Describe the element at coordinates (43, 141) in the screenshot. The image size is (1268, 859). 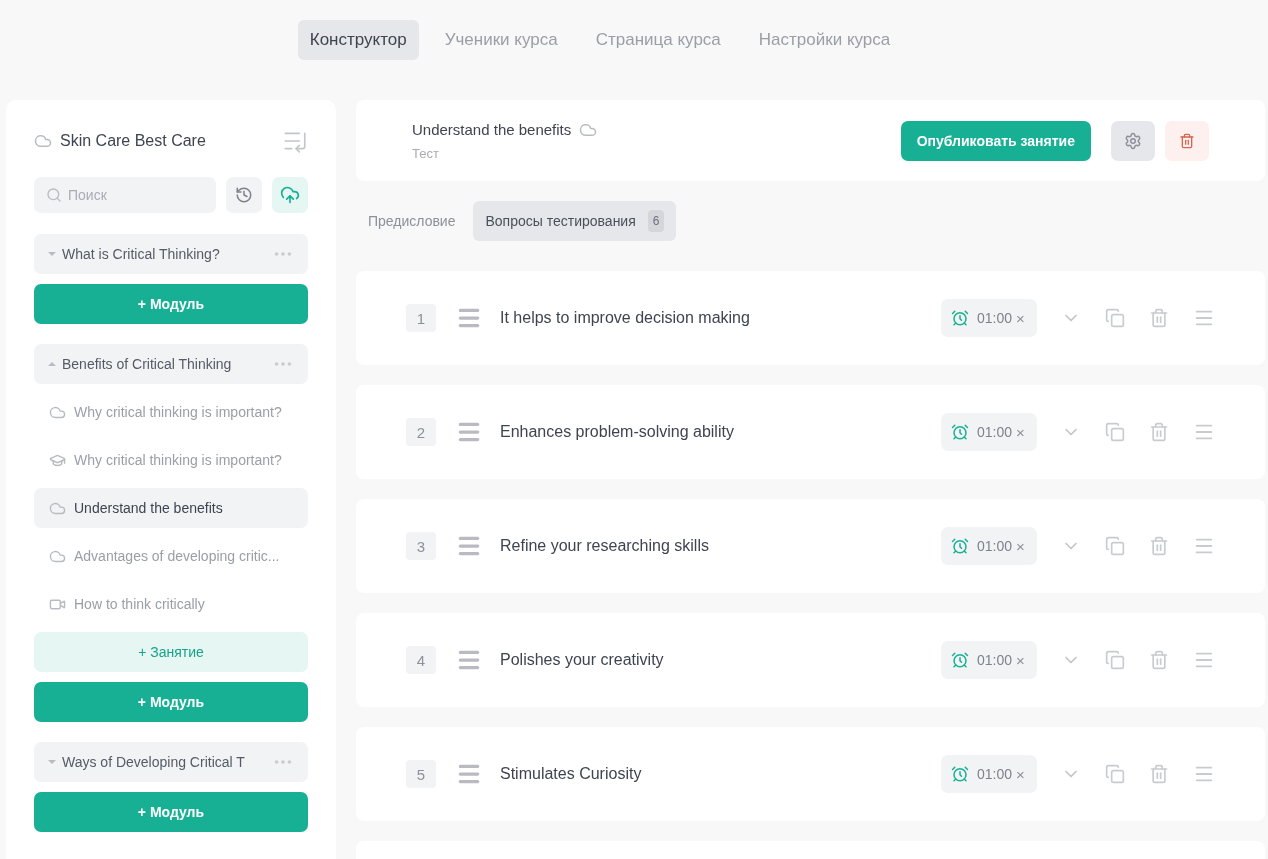
I see `cloud-icon` at that location.